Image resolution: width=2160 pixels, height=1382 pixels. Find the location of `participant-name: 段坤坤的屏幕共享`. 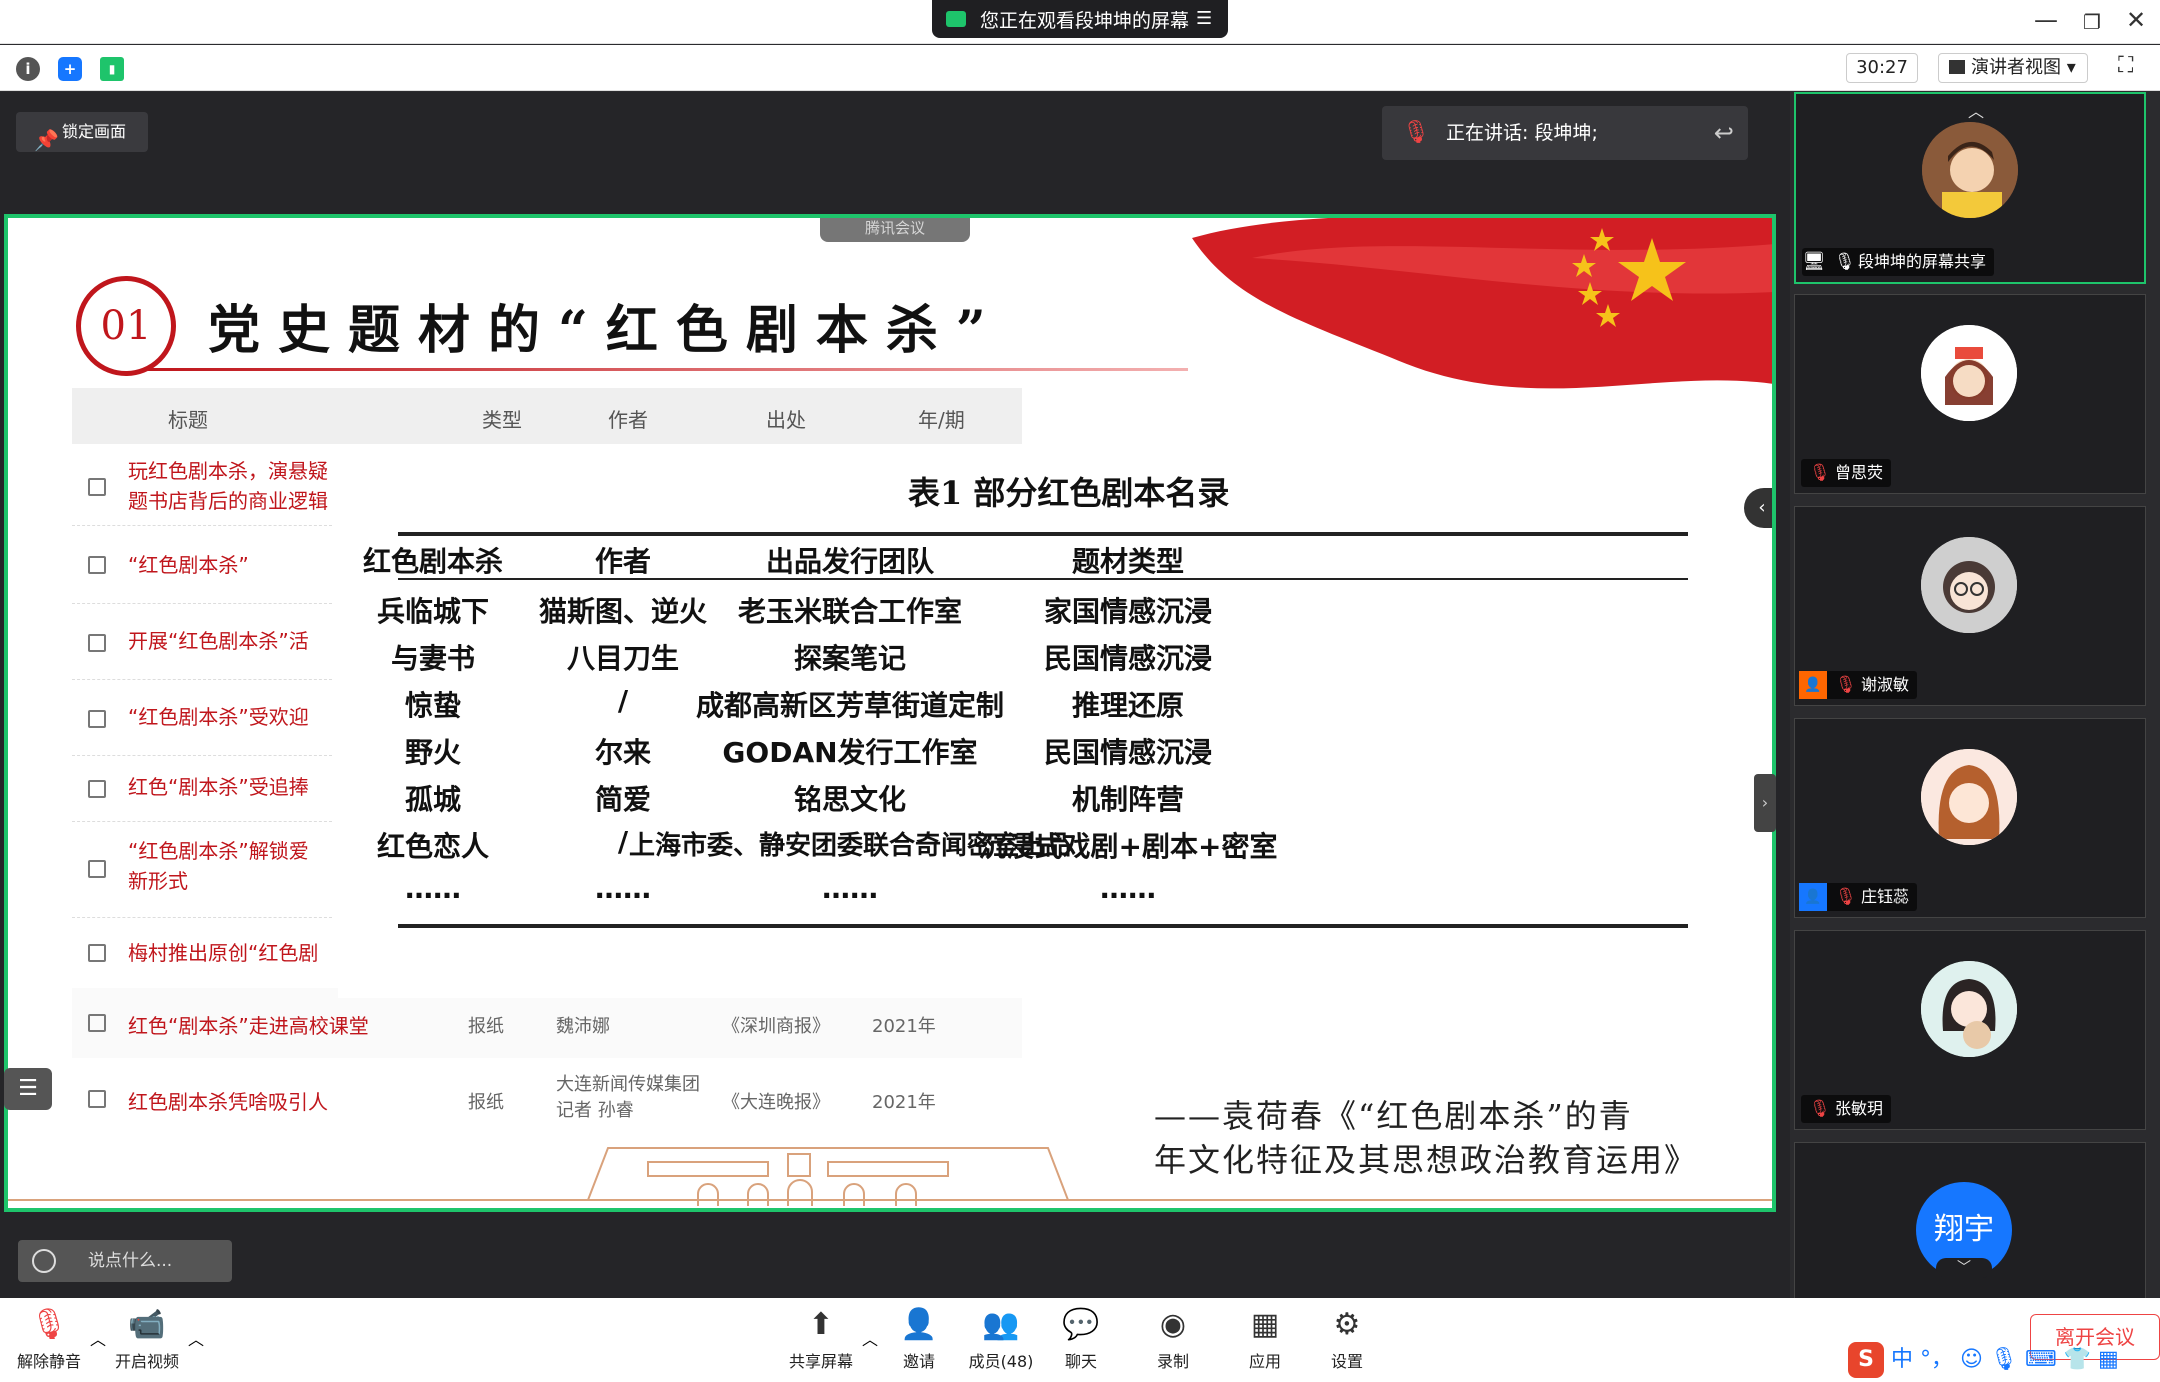

participant-name: 段坤坤的屏幕共享 is located at coordinates (1922, 261).